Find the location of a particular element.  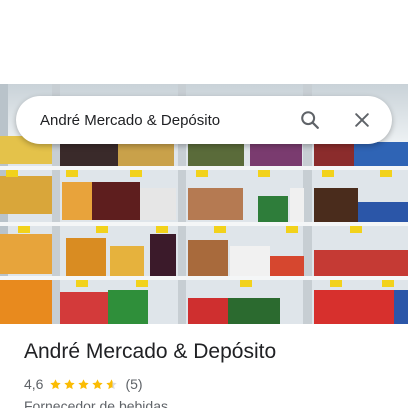

review-count: (5) is located at coordinates (133, 384).